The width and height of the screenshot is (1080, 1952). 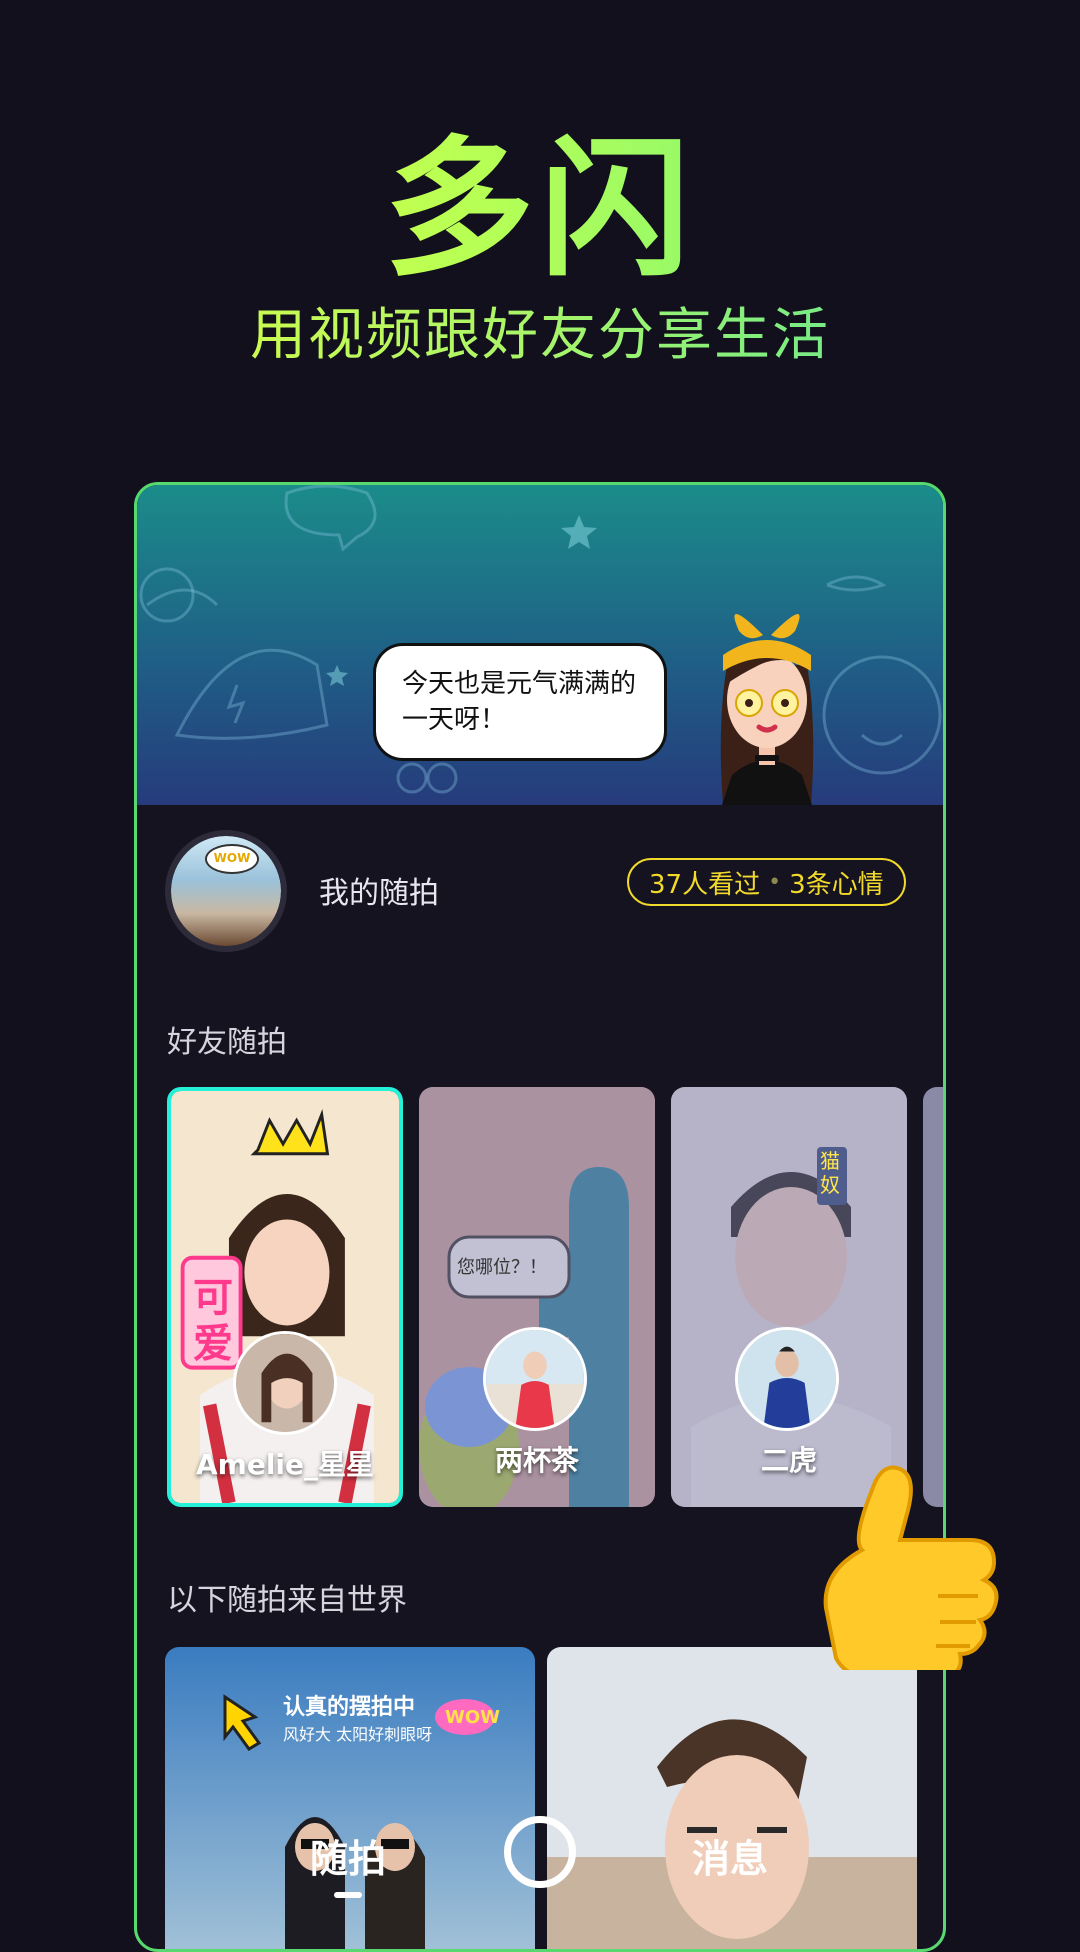 I want to click on profile-banner: 今天也是元气满满的一天呀！, so click(x=540, y=645).